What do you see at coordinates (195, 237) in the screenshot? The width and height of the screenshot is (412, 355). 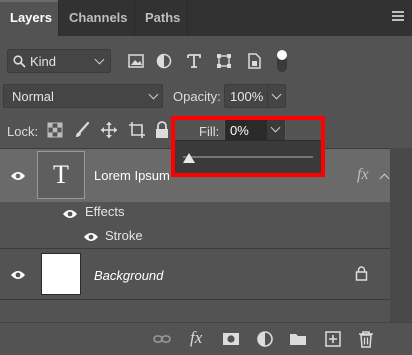 I see `stroke-effect-row: Stroke` at bounding box center [195, 237].